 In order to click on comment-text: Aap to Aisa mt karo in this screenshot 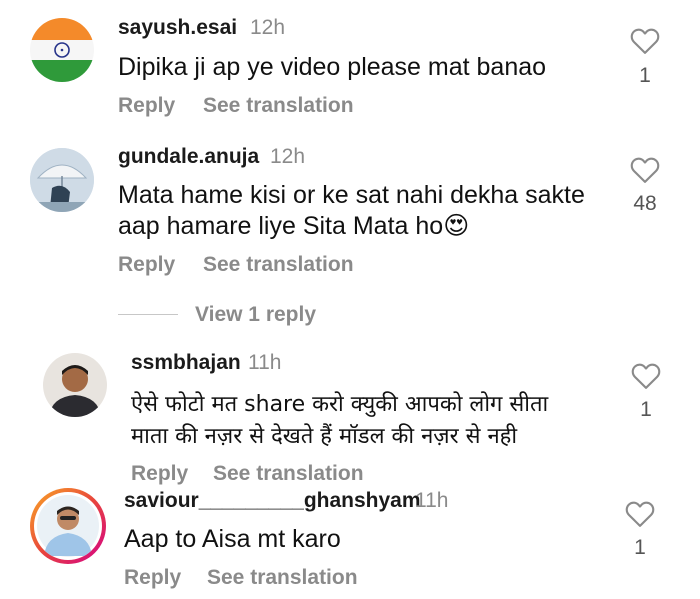, I will do `click(232, 539)`.